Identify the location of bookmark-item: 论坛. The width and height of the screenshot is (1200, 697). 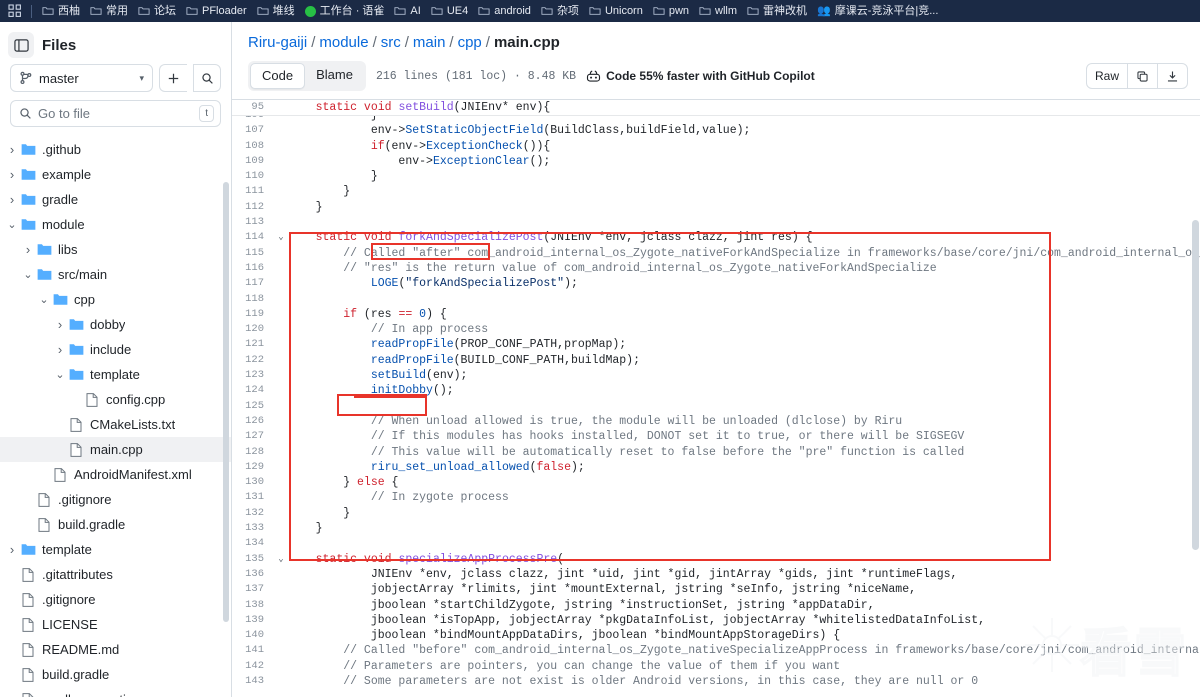
(157, 11).